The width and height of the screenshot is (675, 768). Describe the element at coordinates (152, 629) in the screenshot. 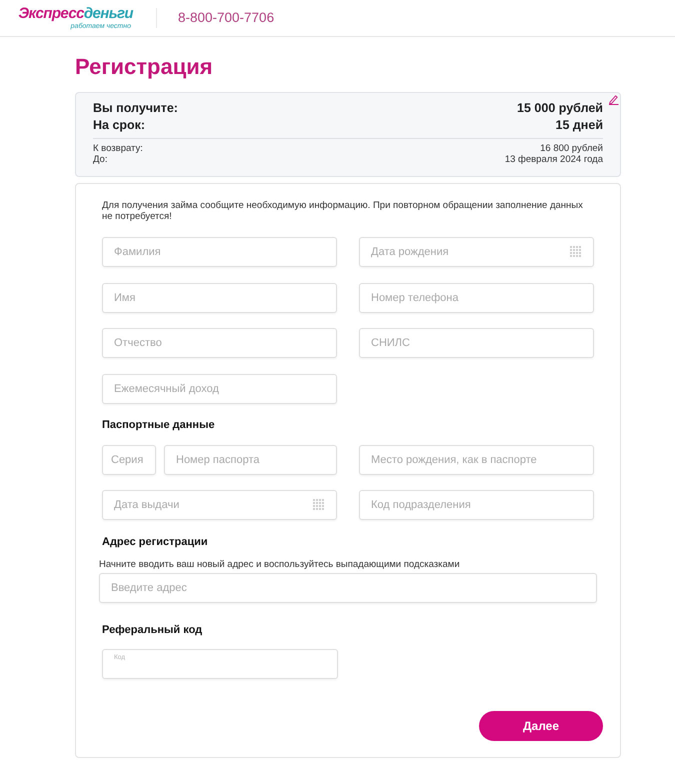

I see `section-heading: Реферальный код` at that location.